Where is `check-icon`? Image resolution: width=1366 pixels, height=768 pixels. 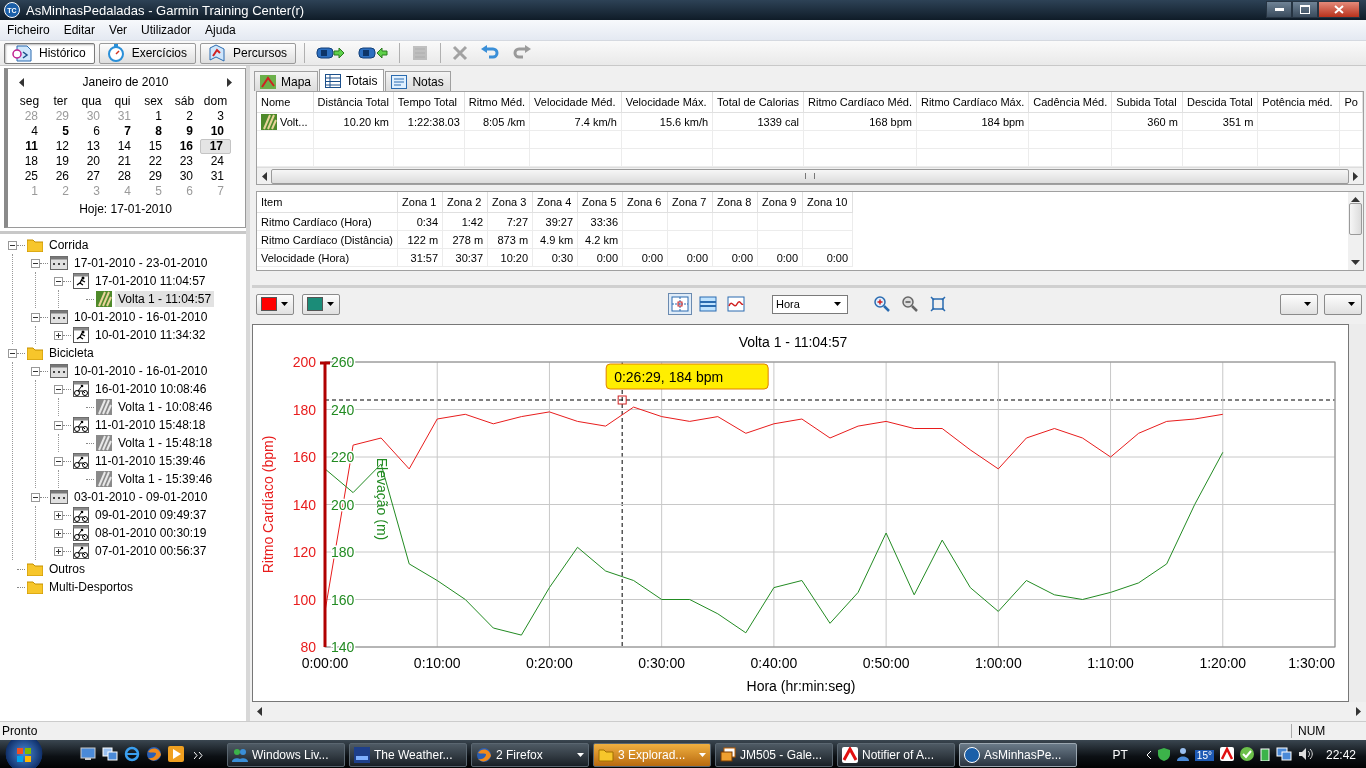 check-icon is located at coordinates (1246, 755).